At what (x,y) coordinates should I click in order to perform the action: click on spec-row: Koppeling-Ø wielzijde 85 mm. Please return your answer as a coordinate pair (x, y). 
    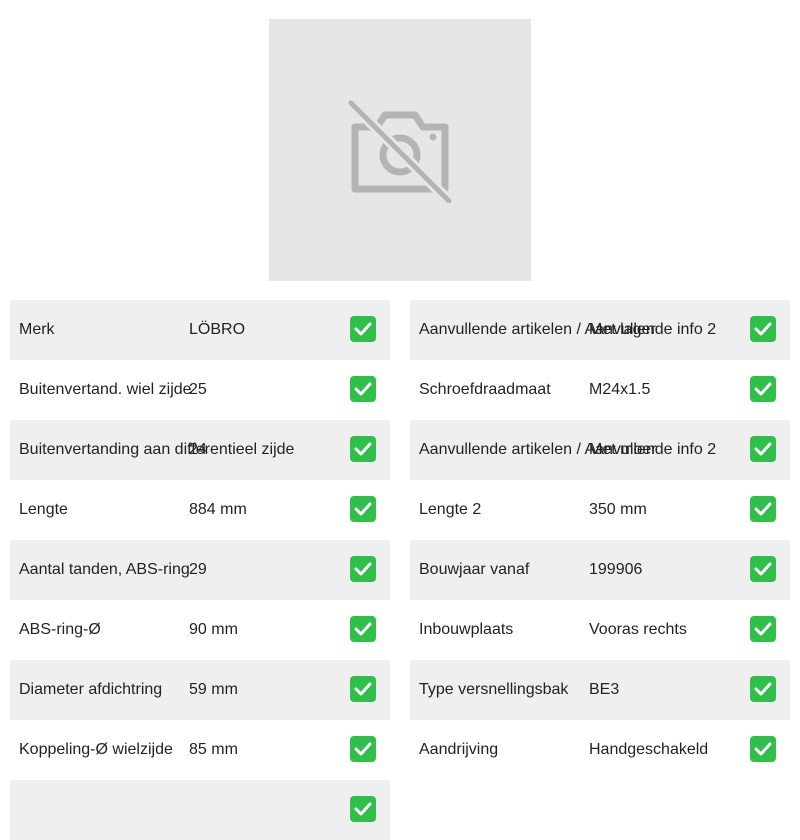
    Looking at the image, I should click on (200, 750).